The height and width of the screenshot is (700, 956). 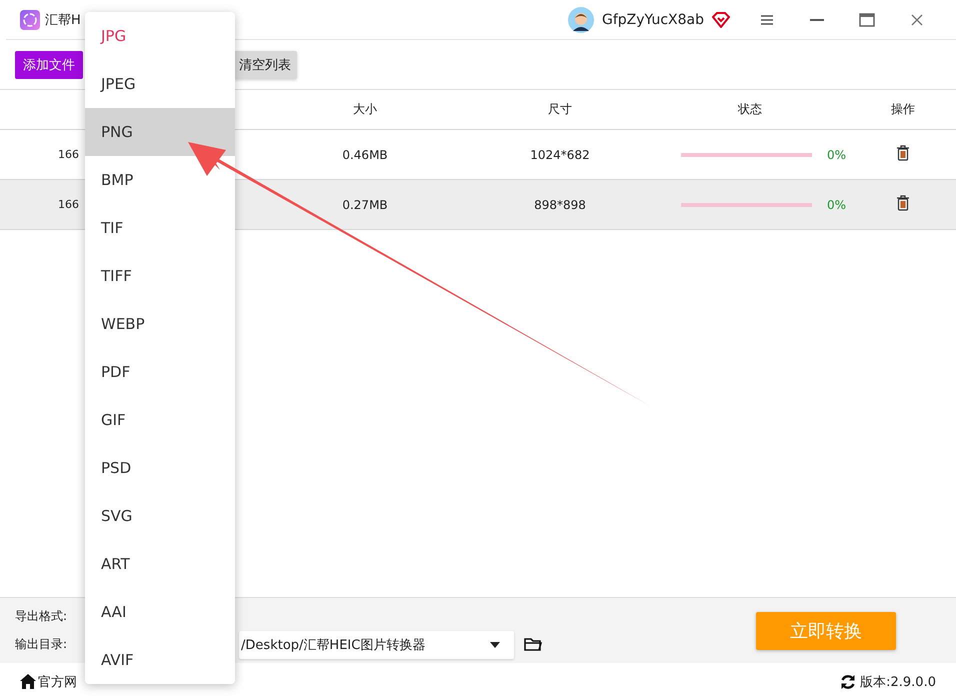 I want to click on format-option: AAI, so click(x=160, y=612).